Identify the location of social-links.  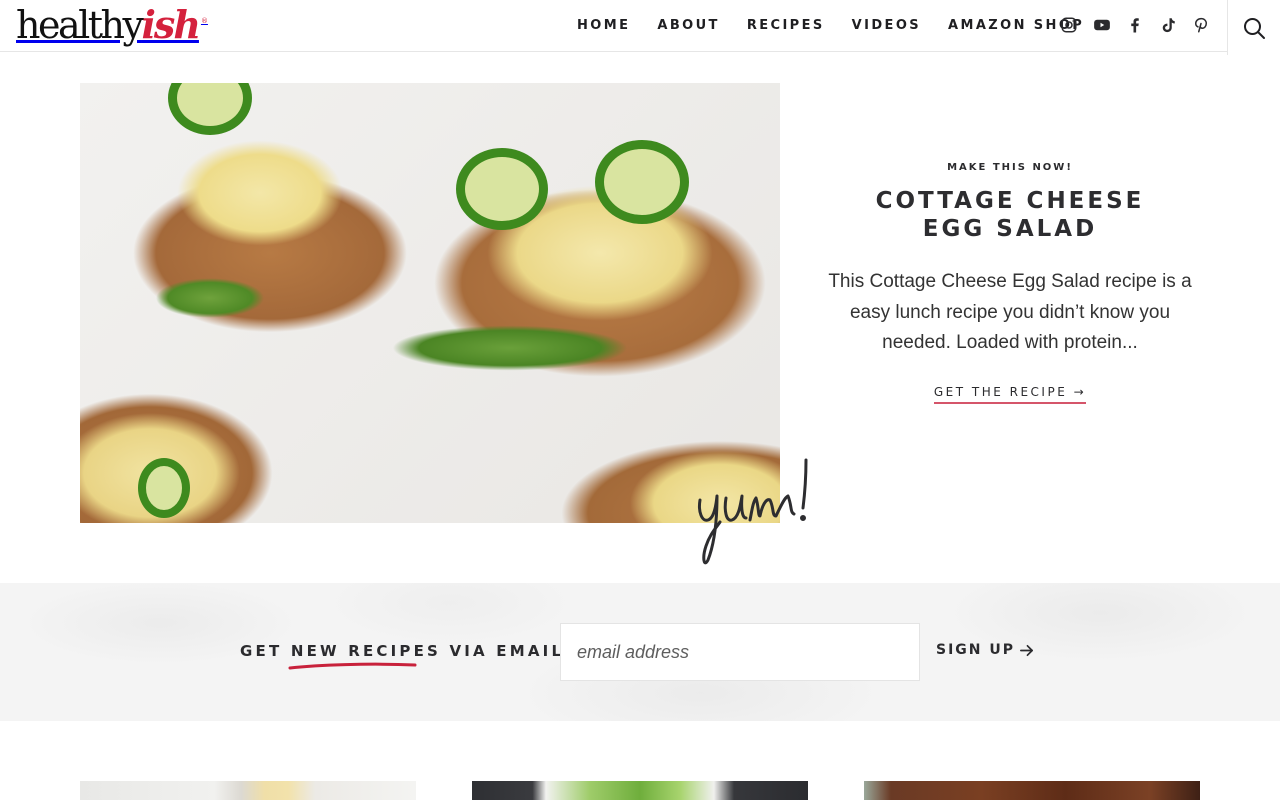
(1135, 25).